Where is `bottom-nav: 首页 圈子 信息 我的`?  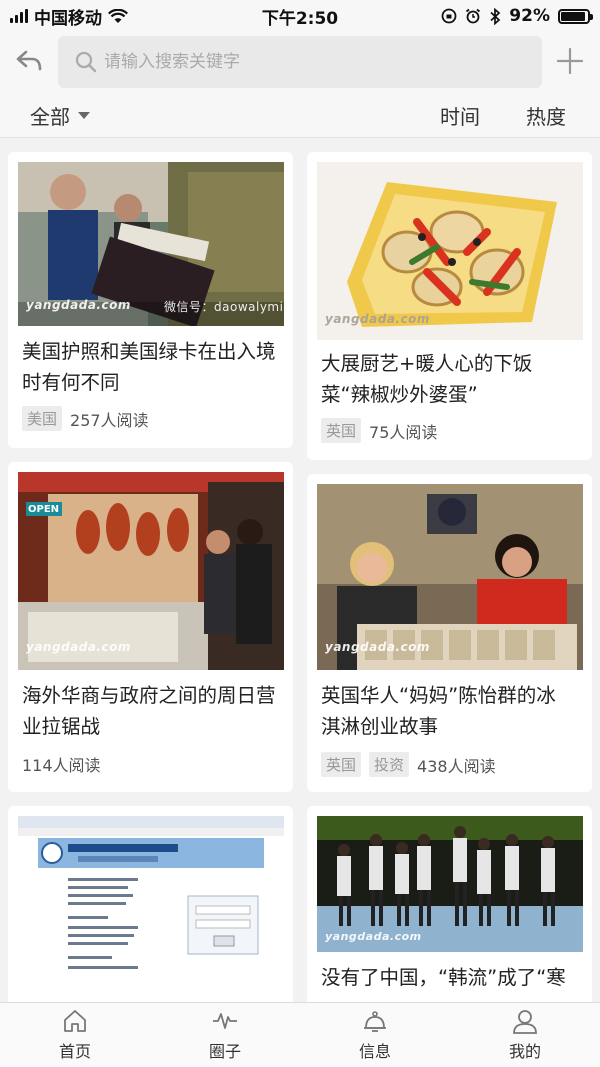
bottom-nav: 首页 圈子 信息 我的 is located at coordinates (300, 1034).